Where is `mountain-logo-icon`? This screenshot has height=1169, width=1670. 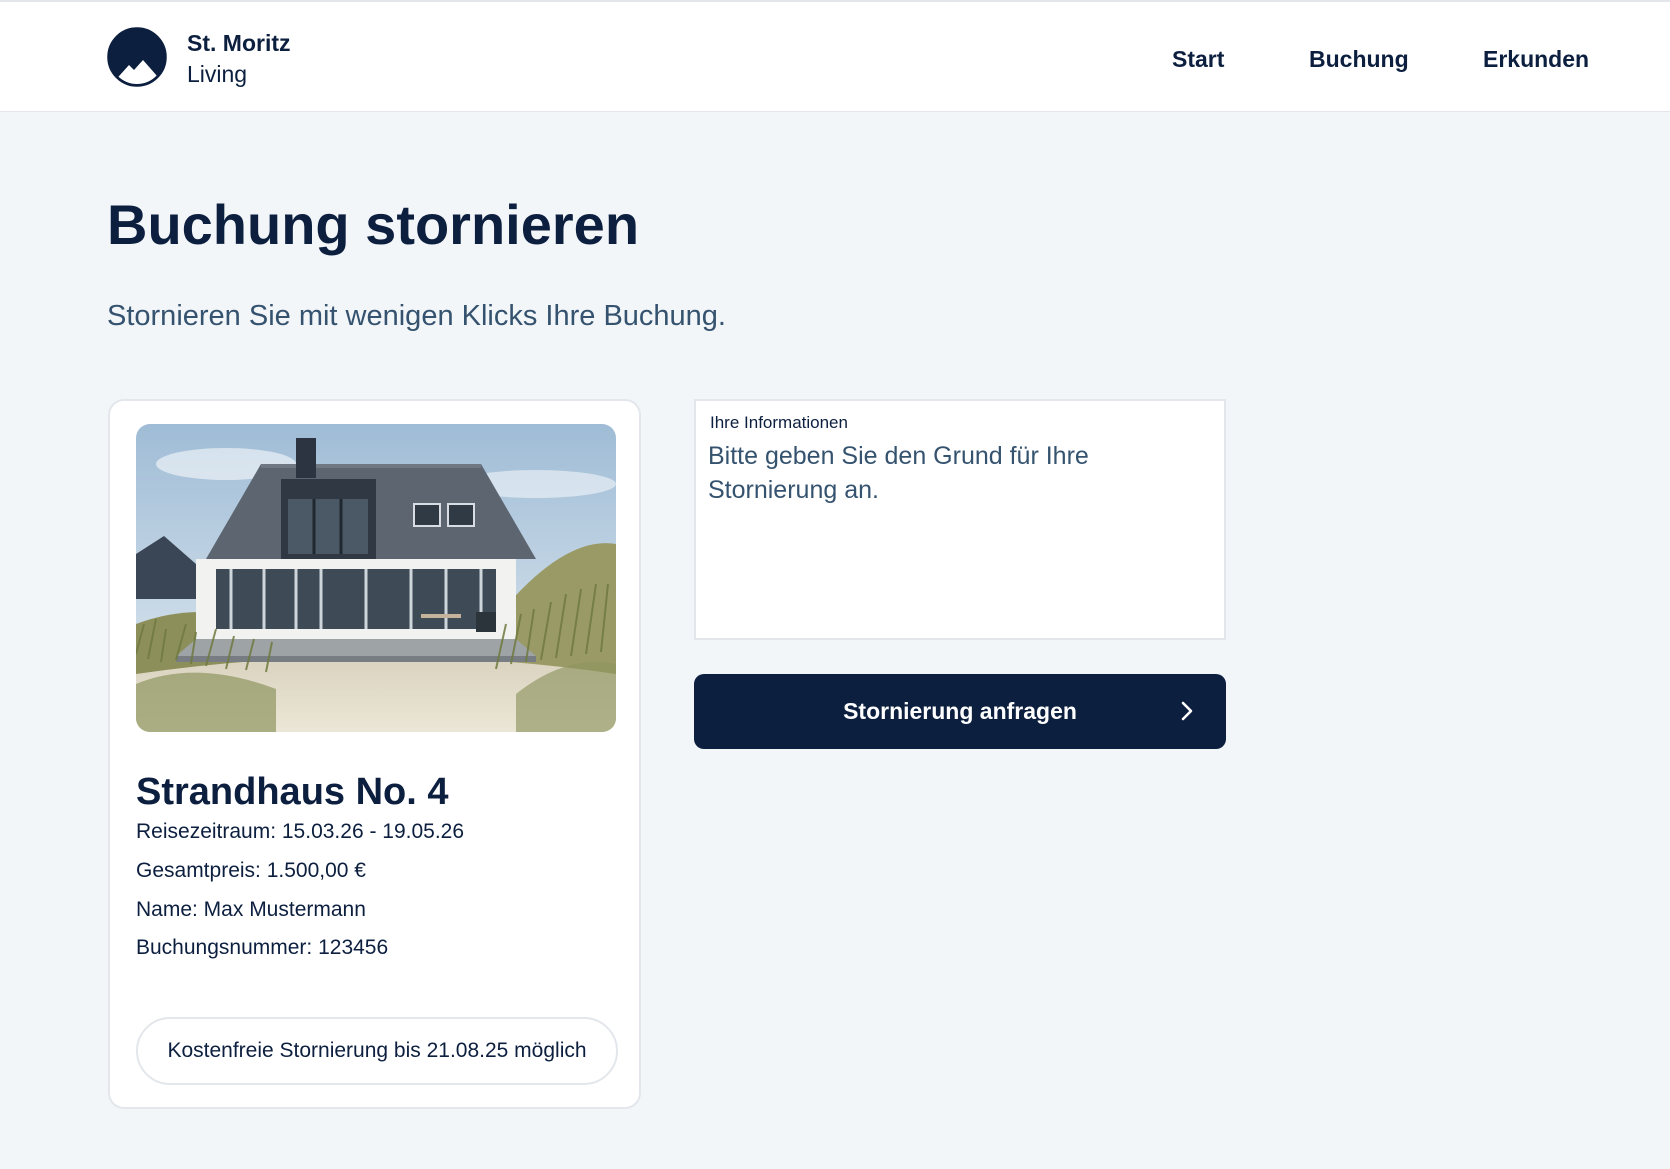 mountain-logo-icon is located at coordinates (137, 57).